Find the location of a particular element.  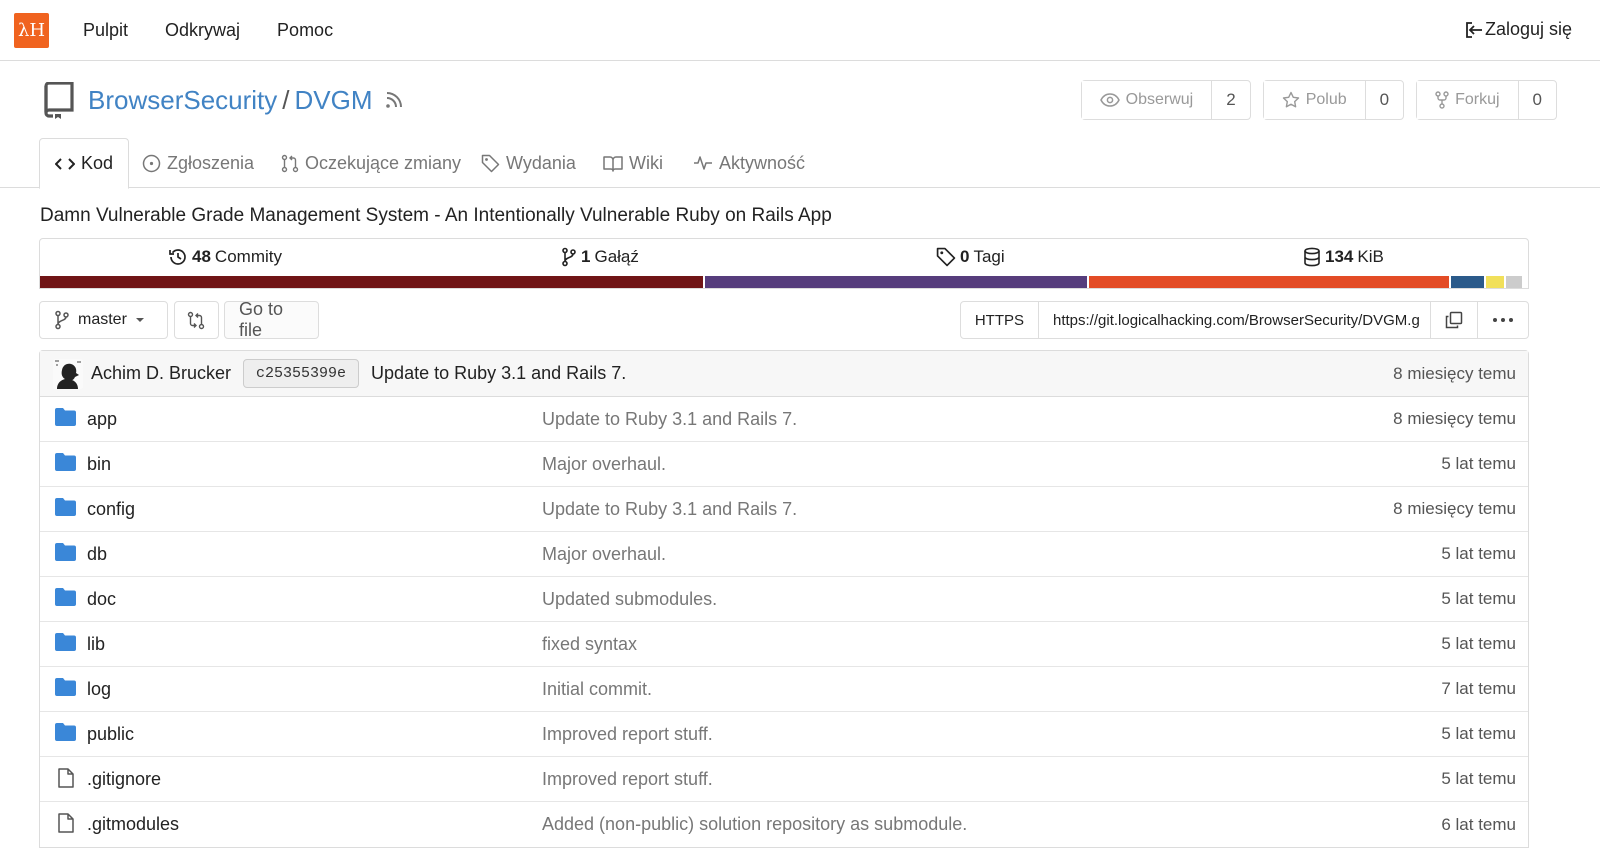

file-commit-message: fixed syntax is located at coordinates (589, 644).